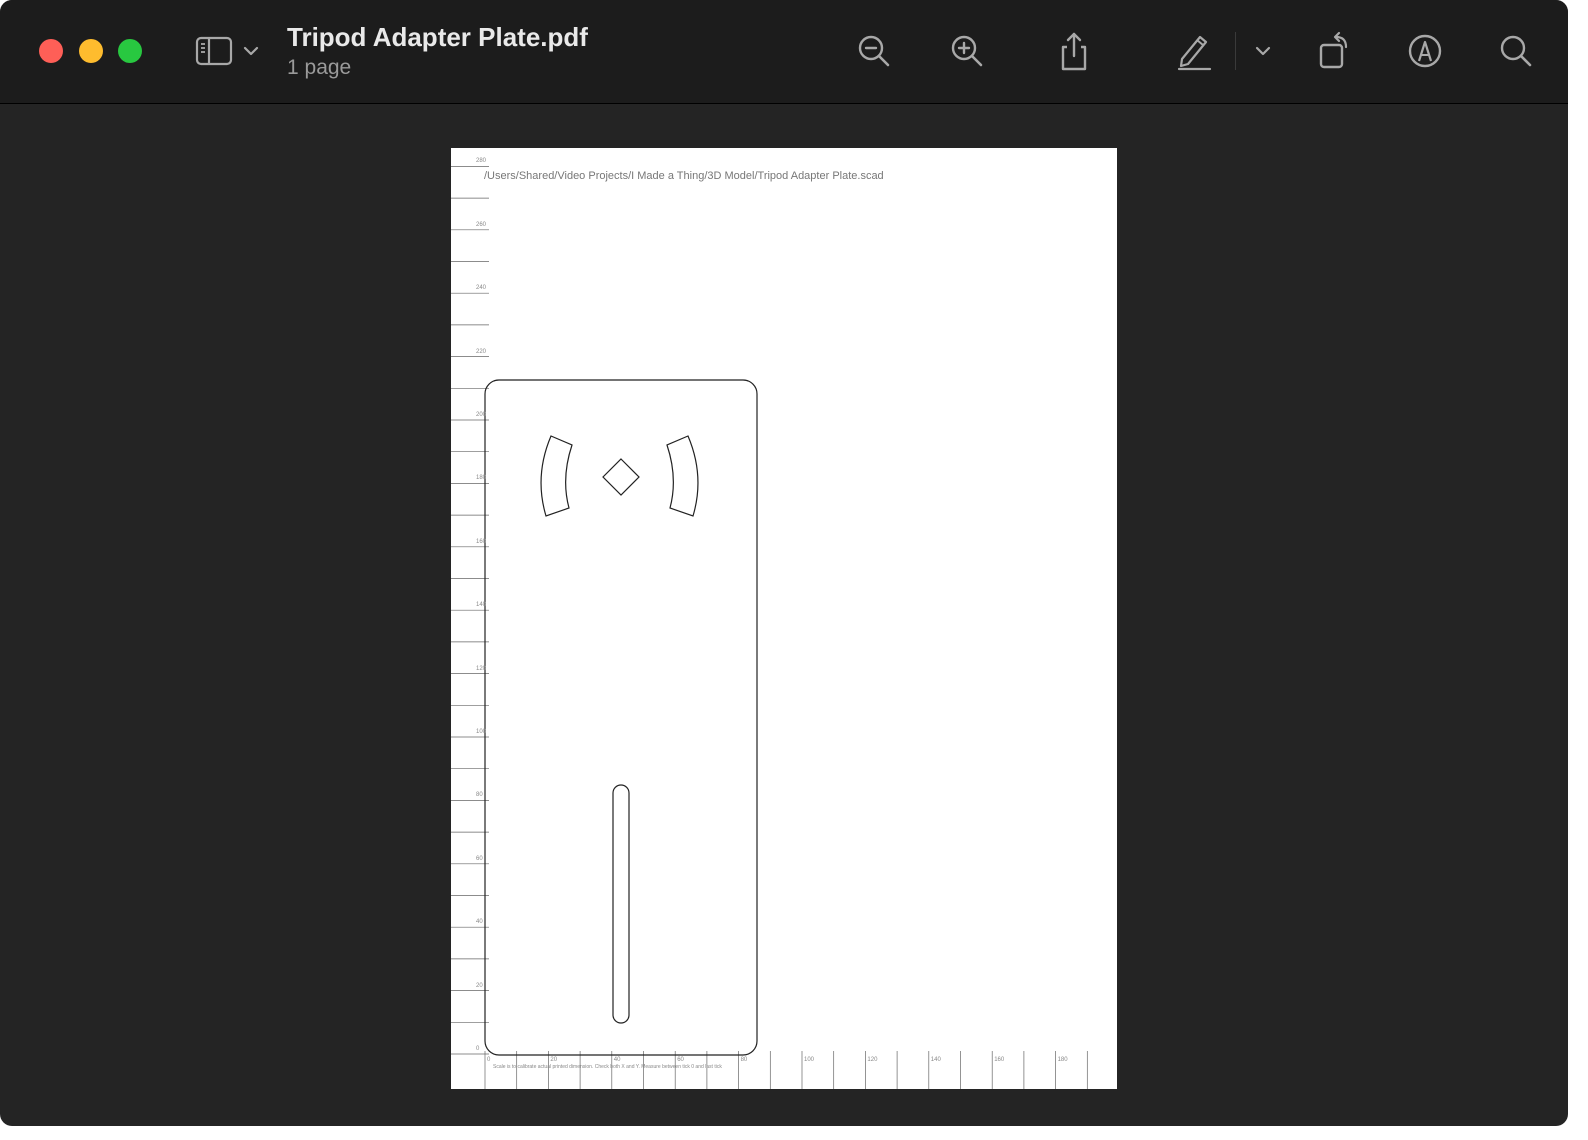 The height and width of the screenshot is (1140, 1588). I want to click on annotate-button, so click(1425, 51).